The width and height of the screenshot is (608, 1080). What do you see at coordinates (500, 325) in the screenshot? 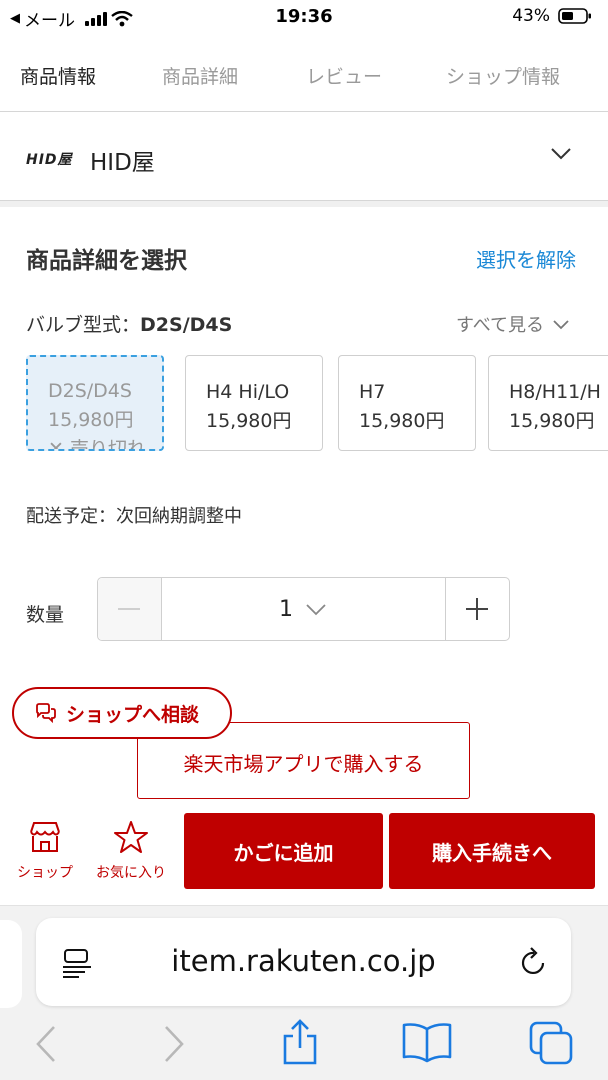
I see `see-all-label: すべて見る` at bounding box center [500, 325].